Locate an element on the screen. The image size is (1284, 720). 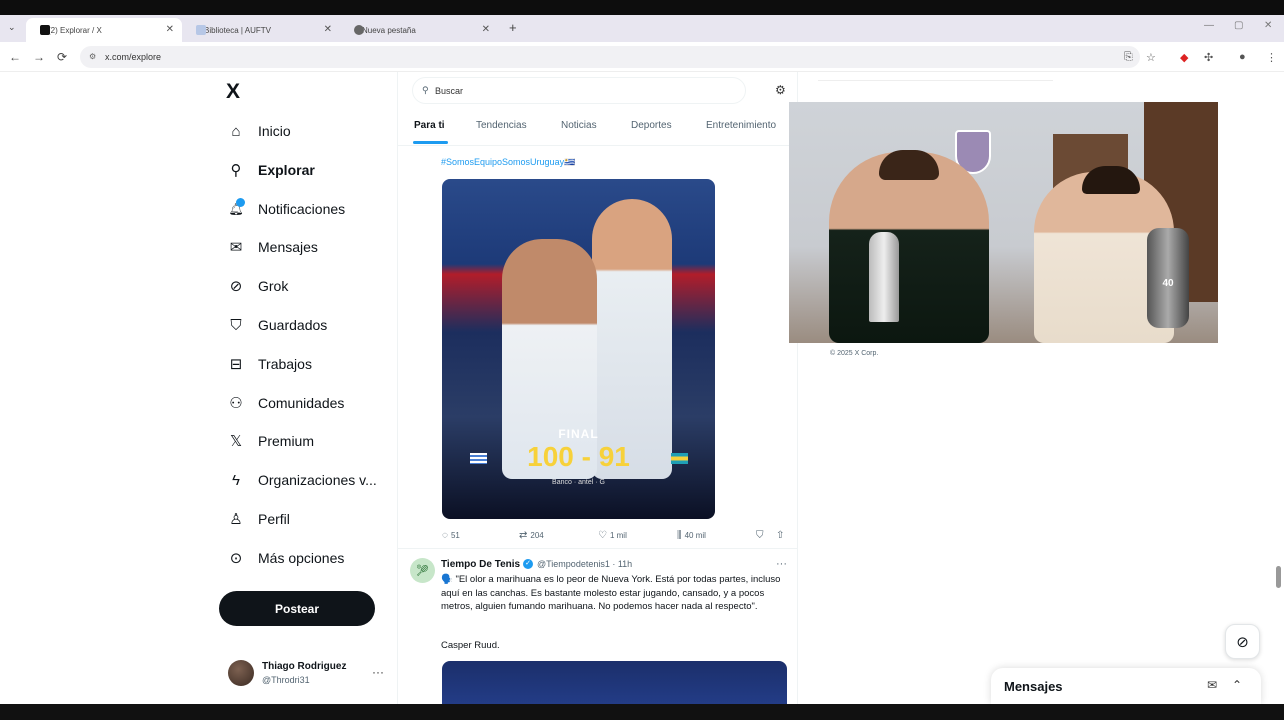
new-message-icon: ✉ is located at coordinates (1212, 685).